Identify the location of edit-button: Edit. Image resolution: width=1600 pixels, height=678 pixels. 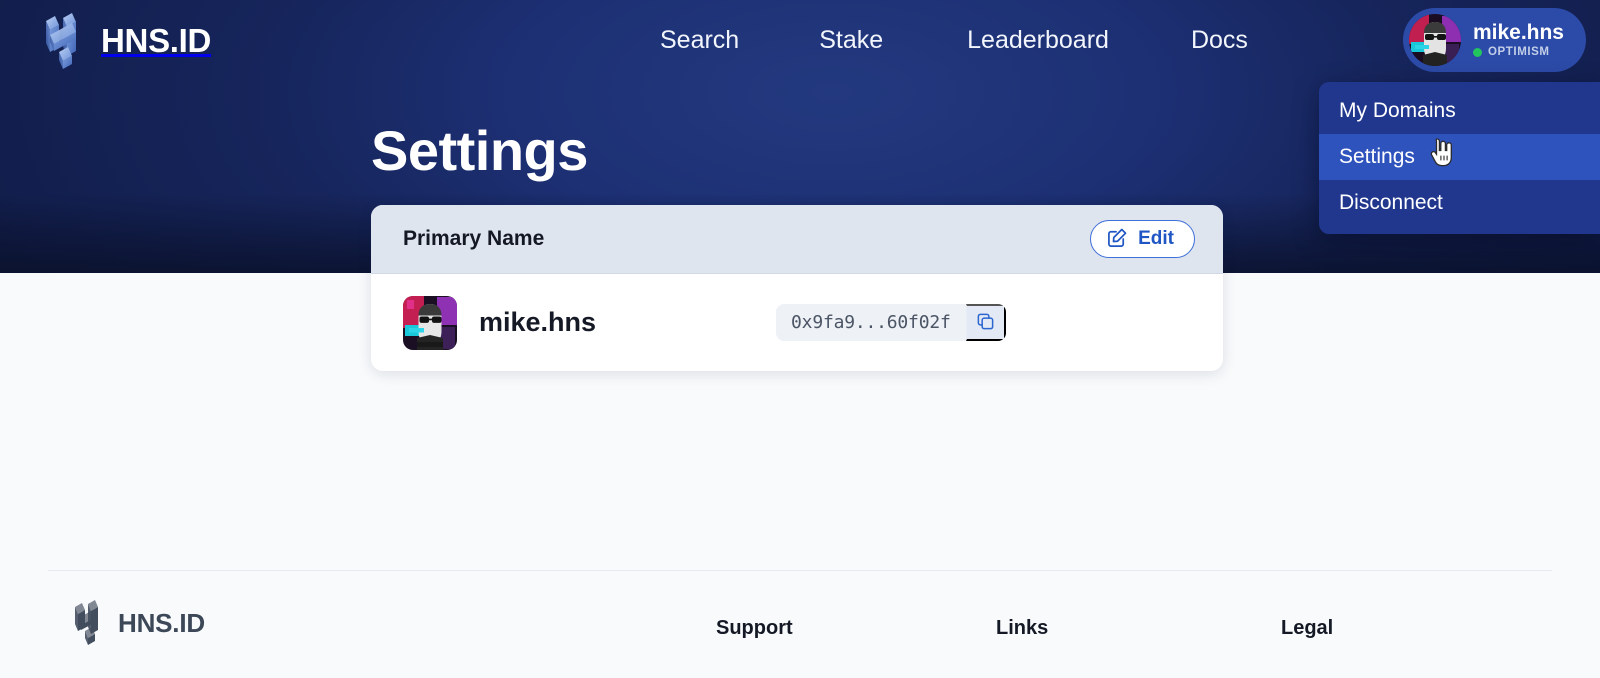
(1142, 239).